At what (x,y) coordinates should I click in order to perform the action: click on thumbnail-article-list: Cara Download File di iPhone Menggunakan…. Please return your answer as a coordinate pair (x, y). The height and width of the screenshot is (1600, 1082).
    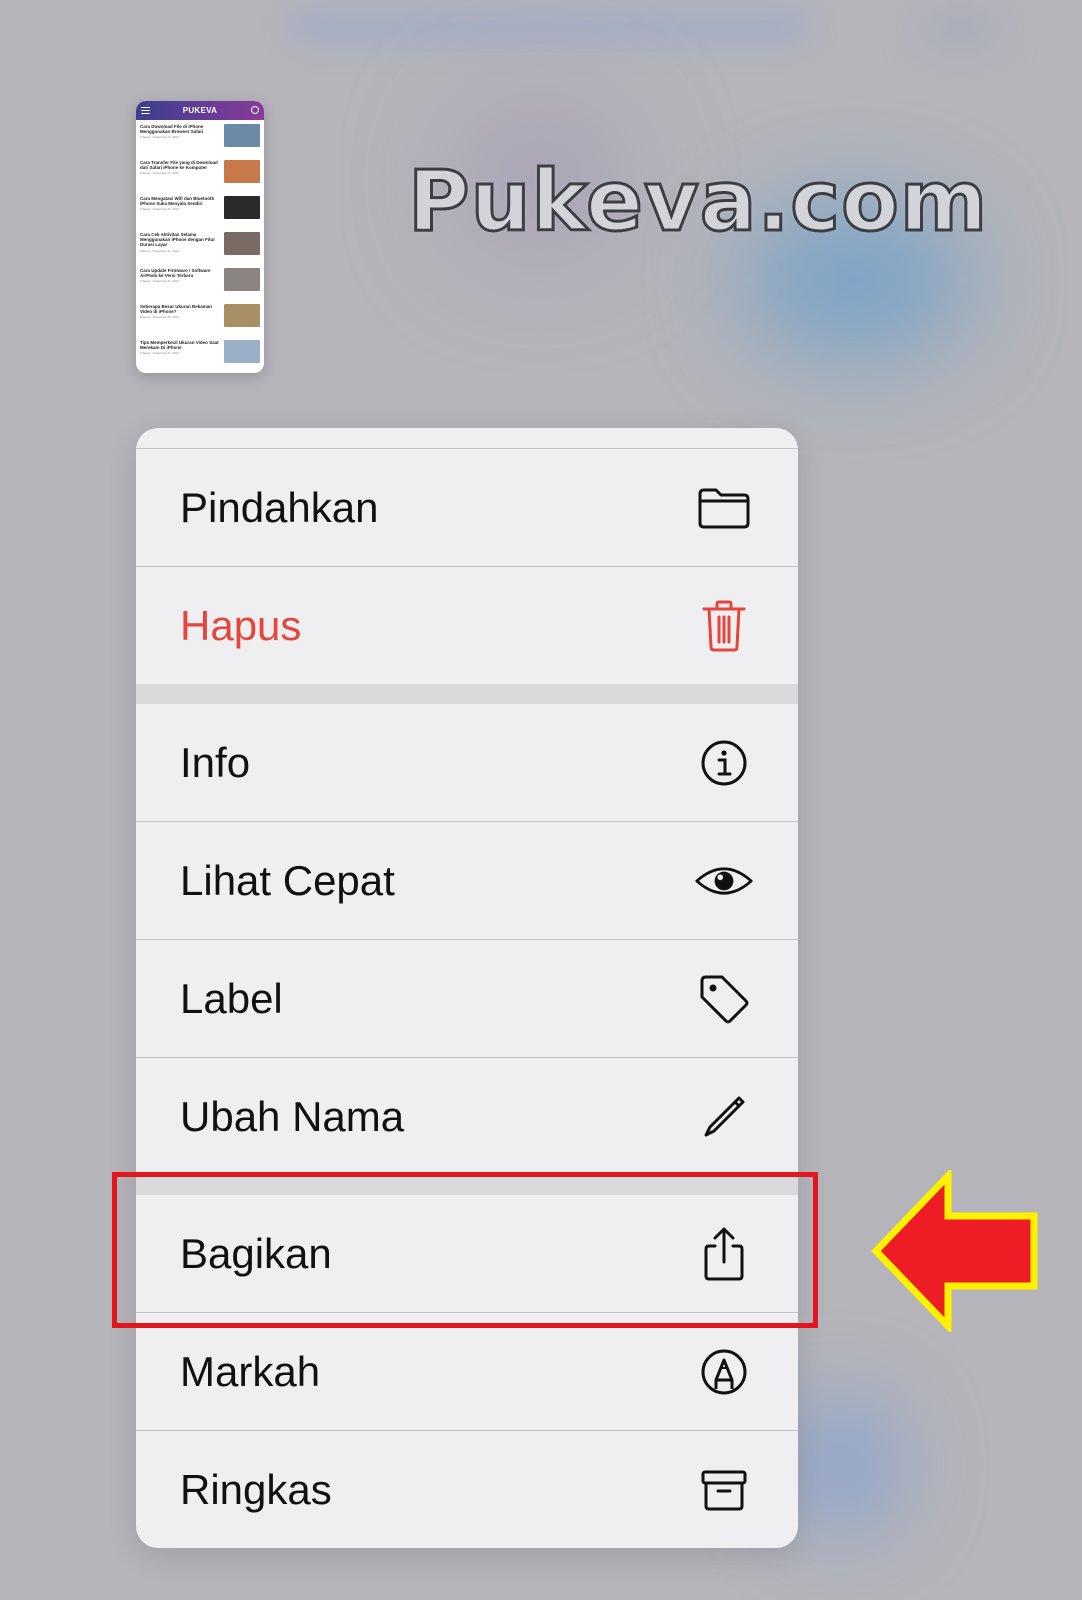
    Looking at the image, I should click on (200, 246).